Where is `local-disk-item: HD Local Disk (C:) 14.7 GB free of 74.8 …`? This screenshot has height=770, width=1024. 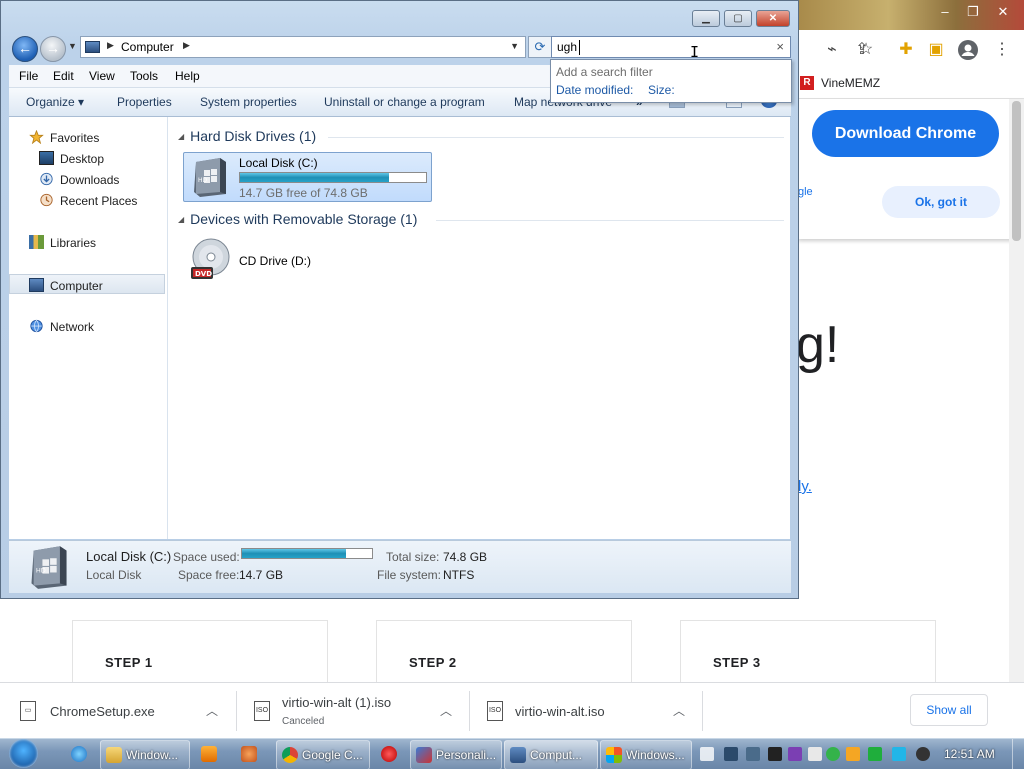 local-disk-item: HD Local Disk (C:) 14.7 GB free of 74.8 … is located at coordinates (307, 177).